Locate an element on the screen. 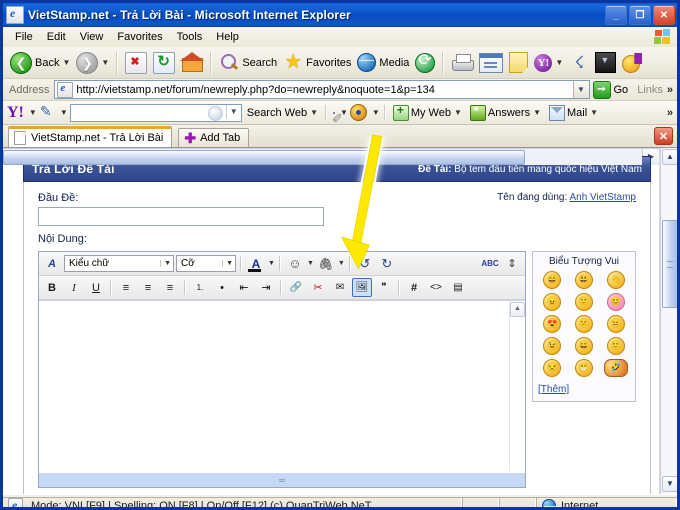 This screenshot has width=680, height=510. font-color-button: A is located at coordinates (256, 263).